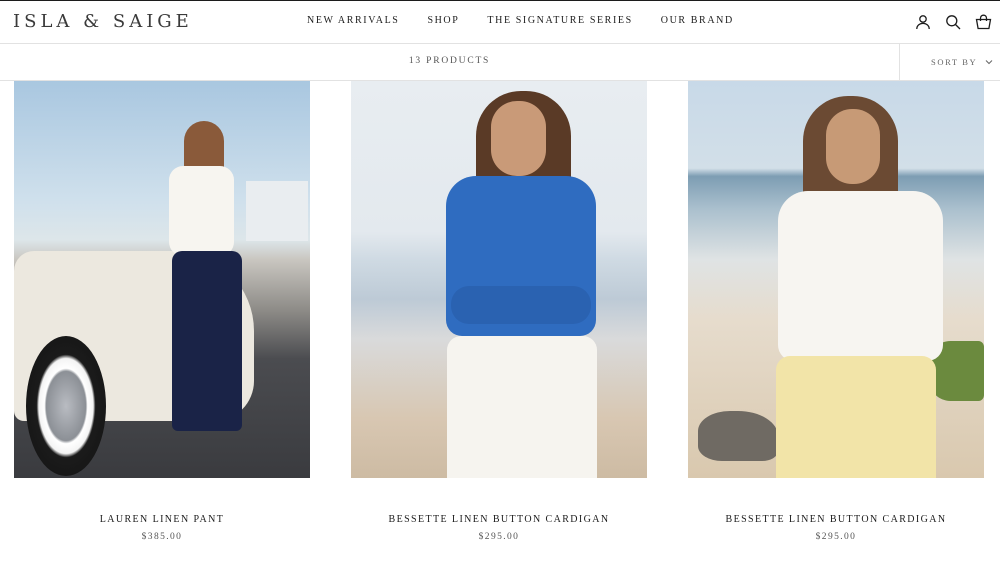 This screenshot has height=572, width=1000. What do you see at coordinates (353, 20) in the screenshot?
I see `nav-item-new-arrivals: NEW ARRIVALS` at bounding box center [353, 20].